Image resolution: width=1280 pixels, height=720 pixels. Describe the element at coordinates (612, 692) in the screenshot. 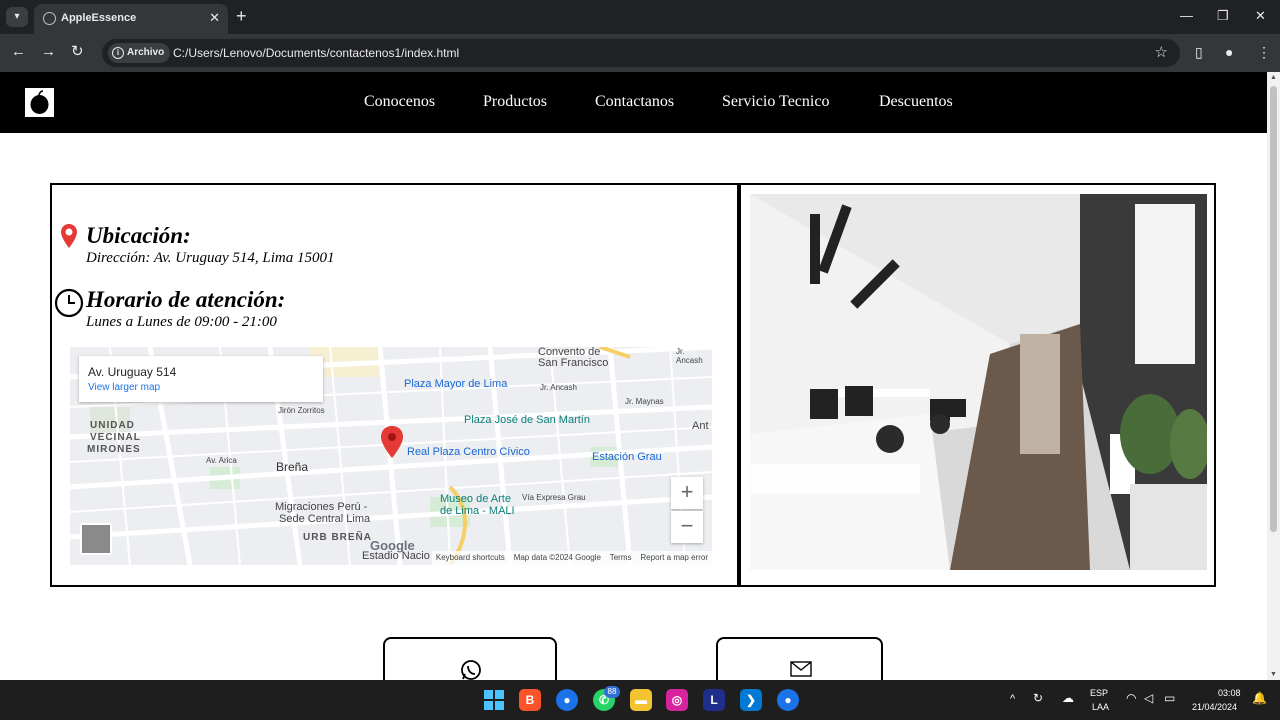

I see `whatsapp-badge: 88` at that location.